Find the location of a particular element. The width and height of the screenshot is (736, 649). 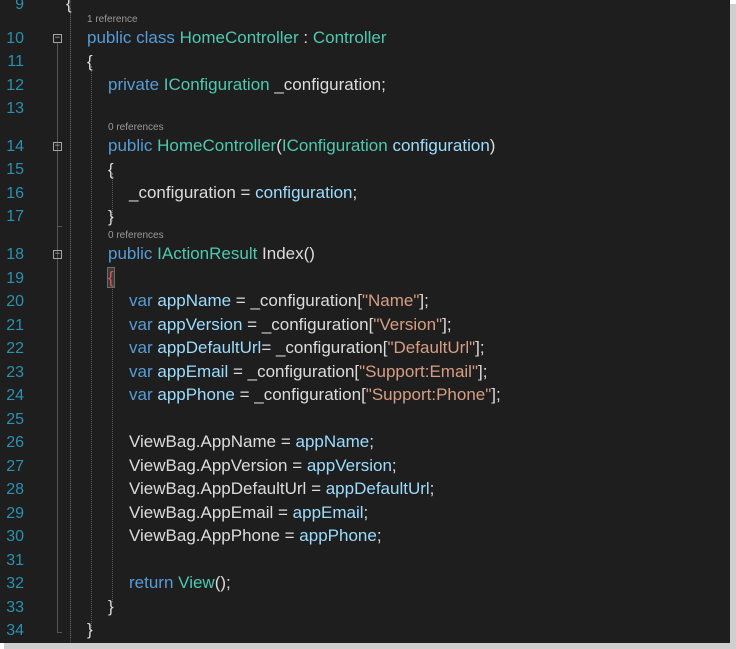

code-line-19: { is located at coordinates (111, 277).